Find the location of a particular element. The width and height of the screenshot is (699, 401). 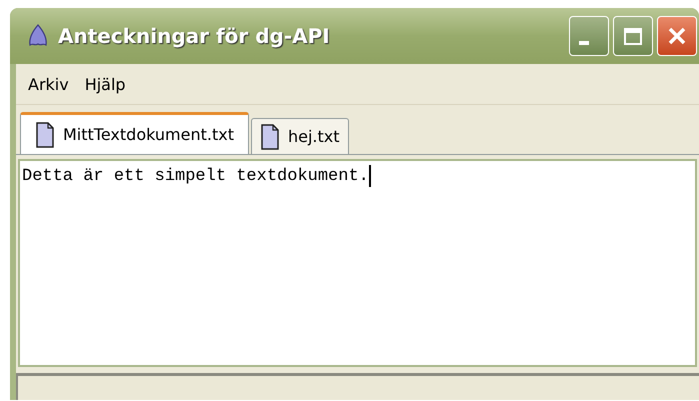

text-cursor is located at coordinates (369, 176).